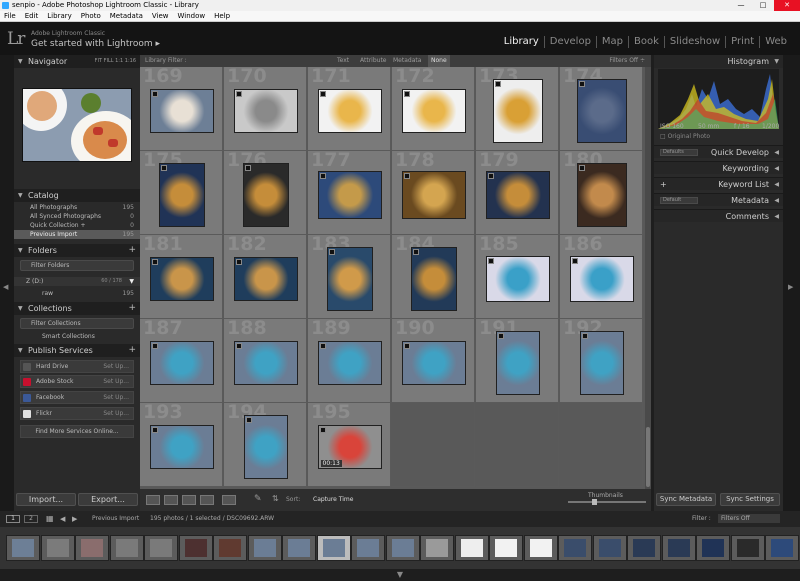 This screenshot has height=581, width=800. I want to click on grid-cell: 177, so click(349, 193).